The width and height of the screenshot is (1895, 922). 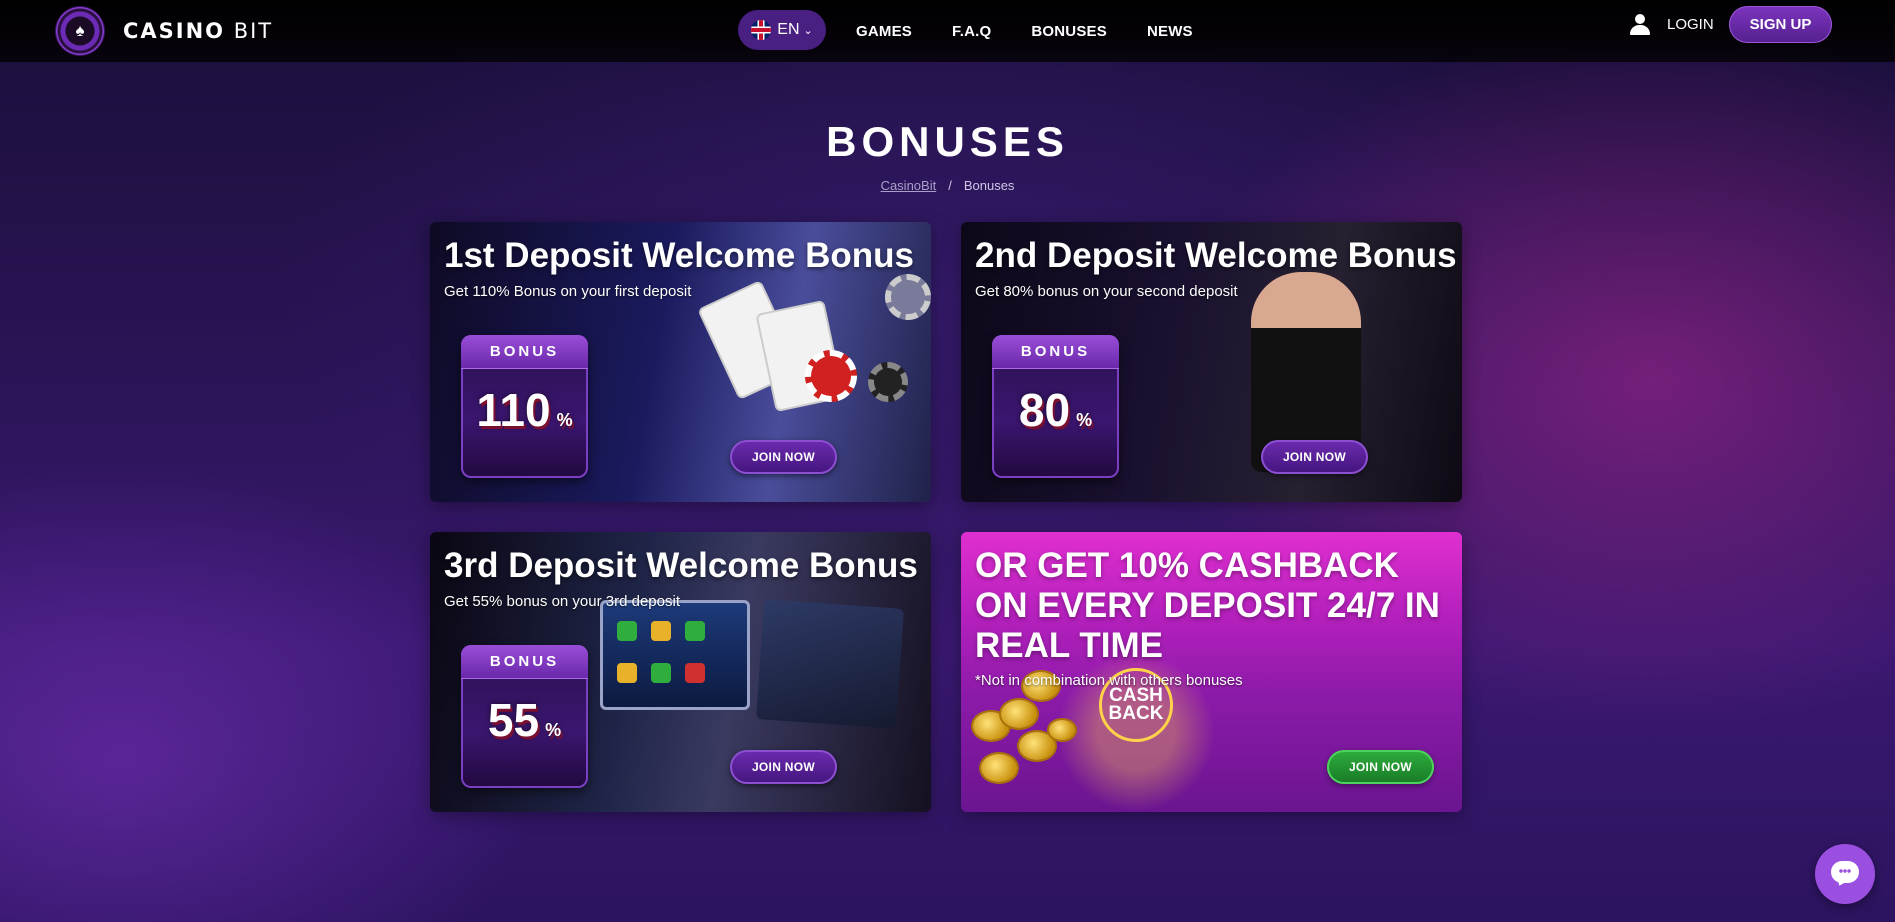 I want to click on breadcrumb-home-link: CasinoBit, so click(x=909, y=185).